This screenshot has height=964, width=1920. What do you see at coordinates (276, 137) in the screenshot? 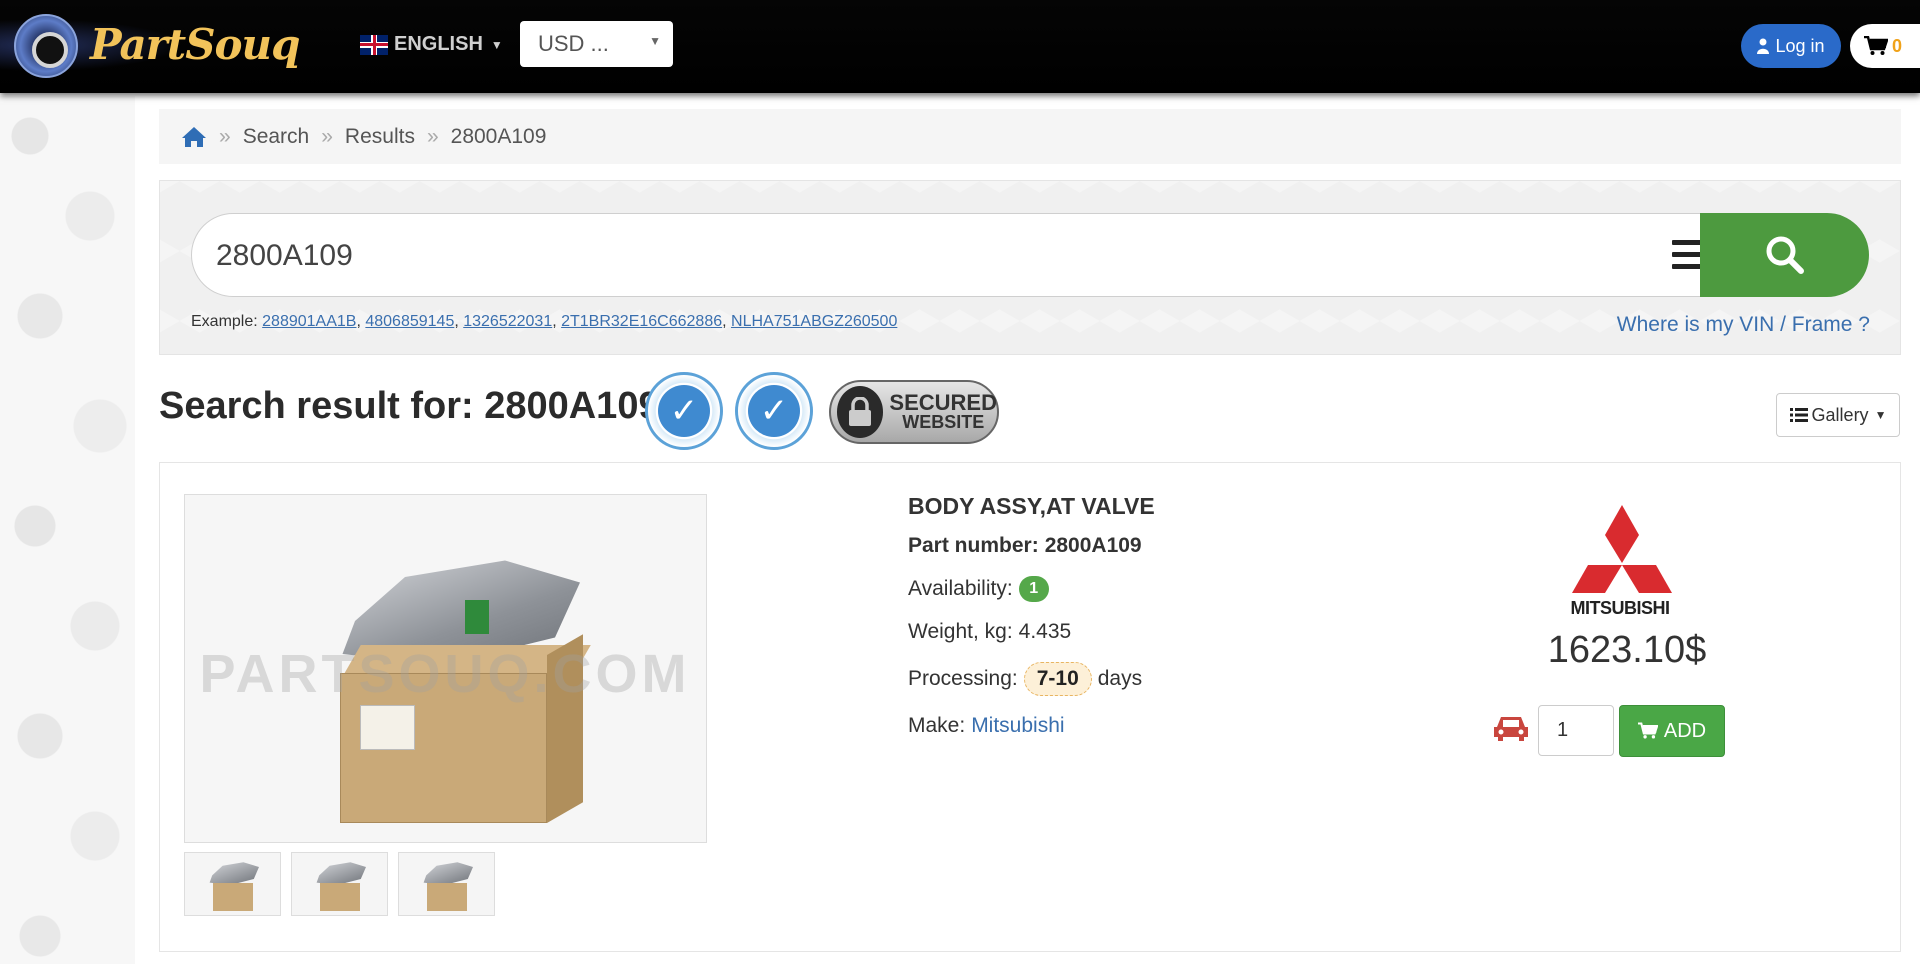
I see `breadcrumb-search: Search` at bounding box center [276, 137].